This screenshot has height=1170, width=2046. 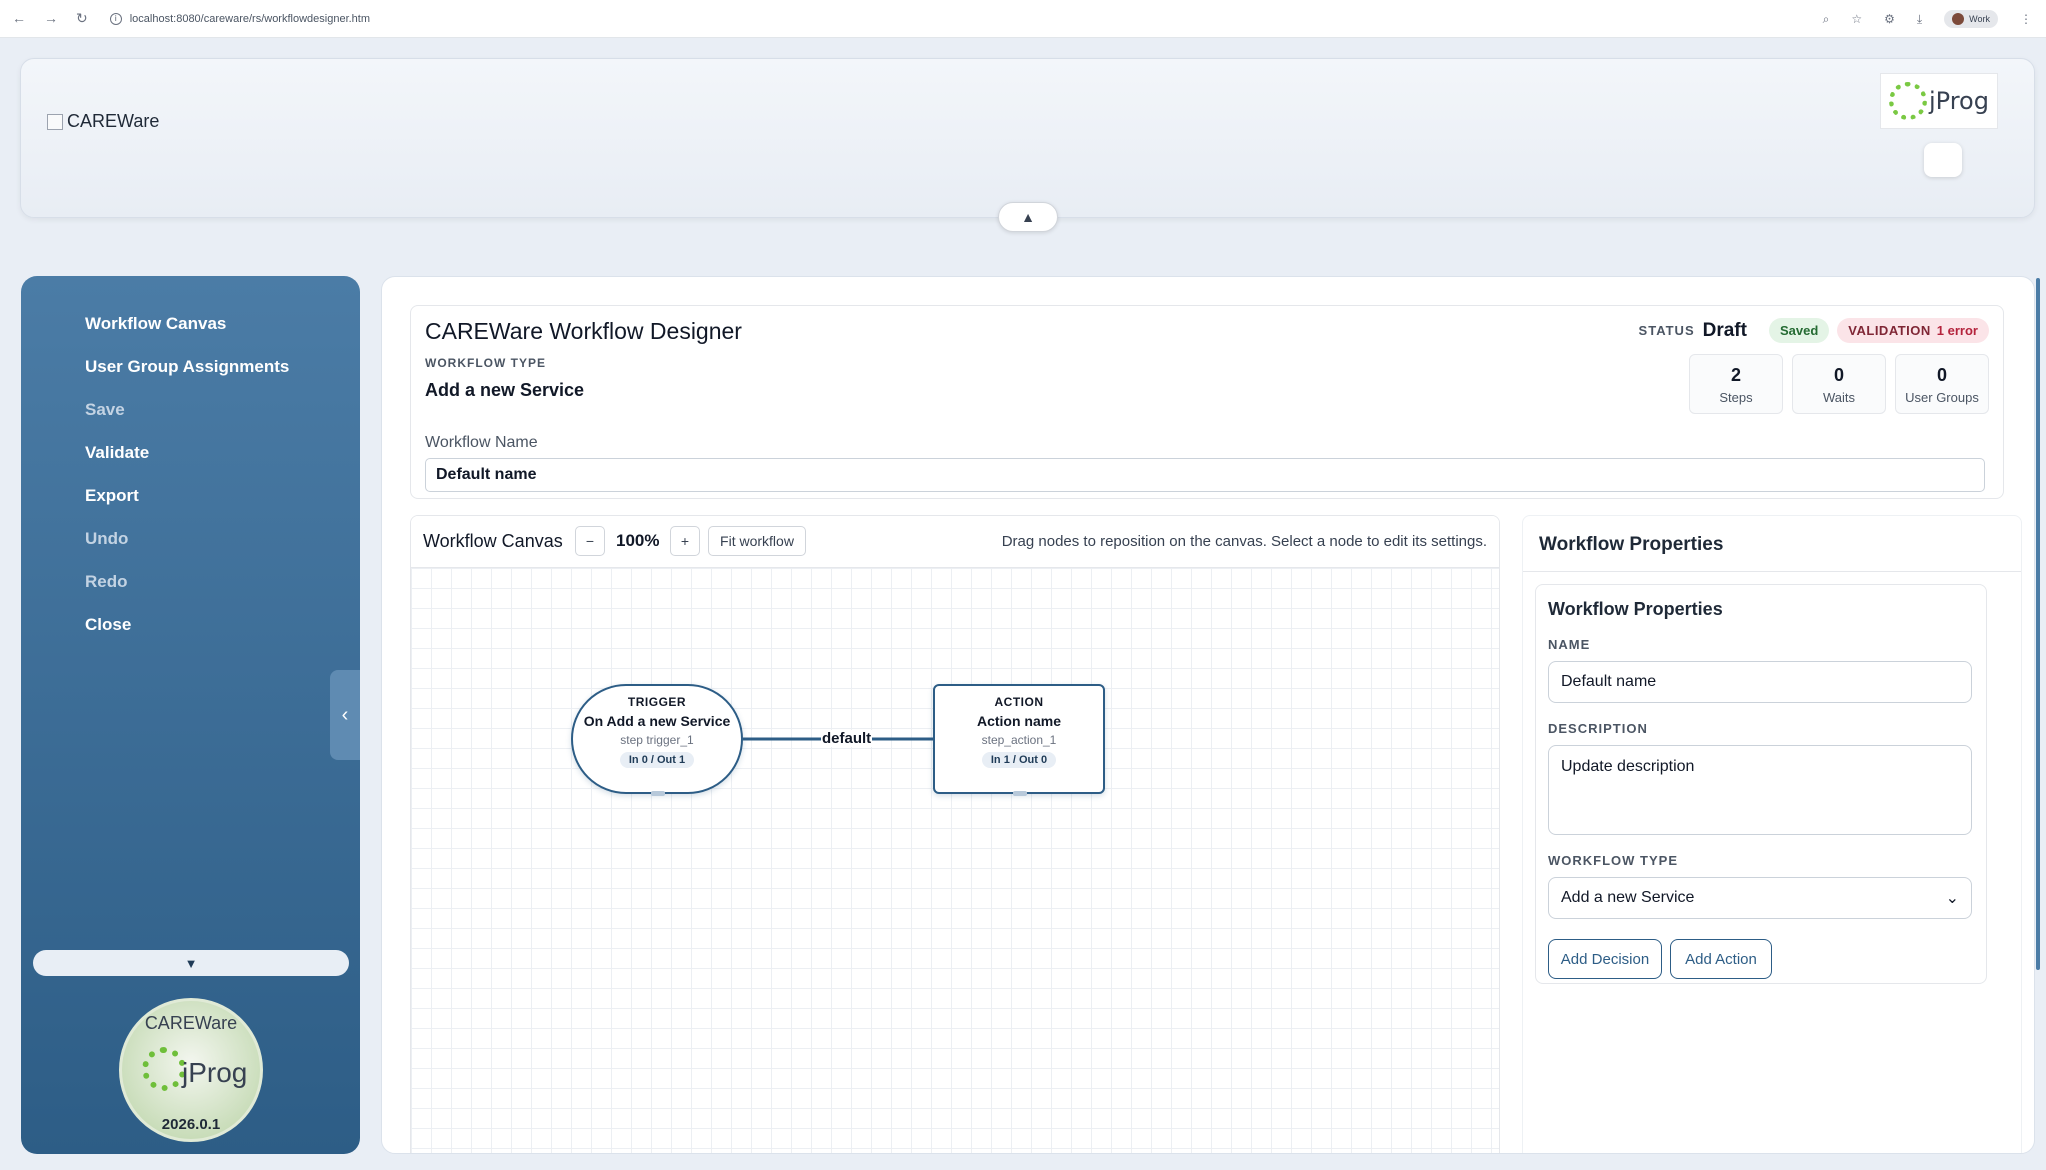 What do you see at coordinates (757, 541) in the screenshot?
I see `fit-workflow-button: Fit workflow` at bounding box center [757, 541].